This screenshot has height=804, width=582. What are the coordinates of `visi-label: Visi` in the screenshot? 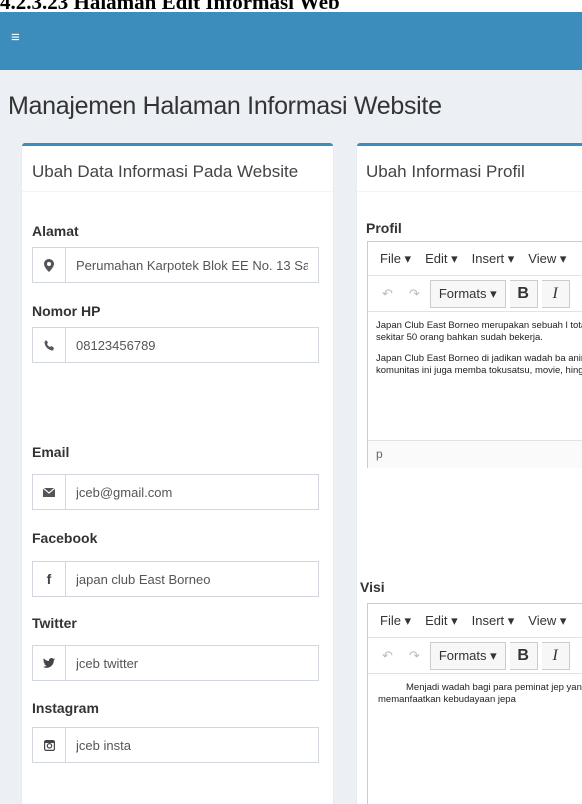 It's located at (372, 587).